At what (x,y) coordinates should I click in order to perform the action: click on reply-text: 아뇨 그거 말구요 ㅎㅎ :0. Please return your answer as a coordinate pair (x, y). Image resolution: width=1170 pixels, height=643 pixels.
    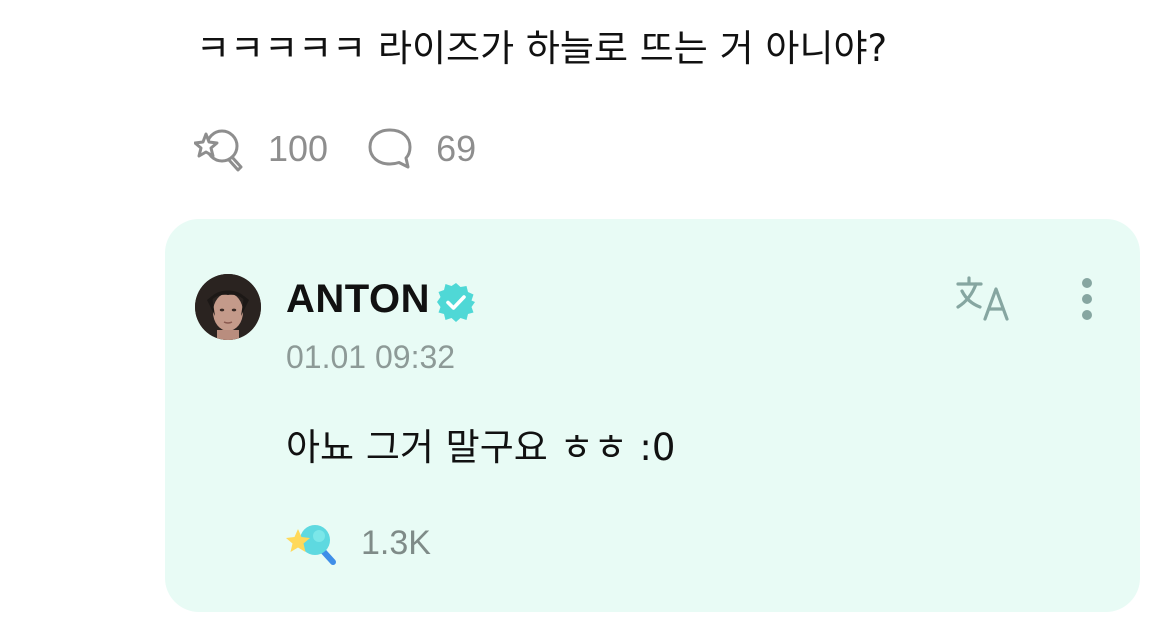
    Looking at the image, I should click on (481, 447).